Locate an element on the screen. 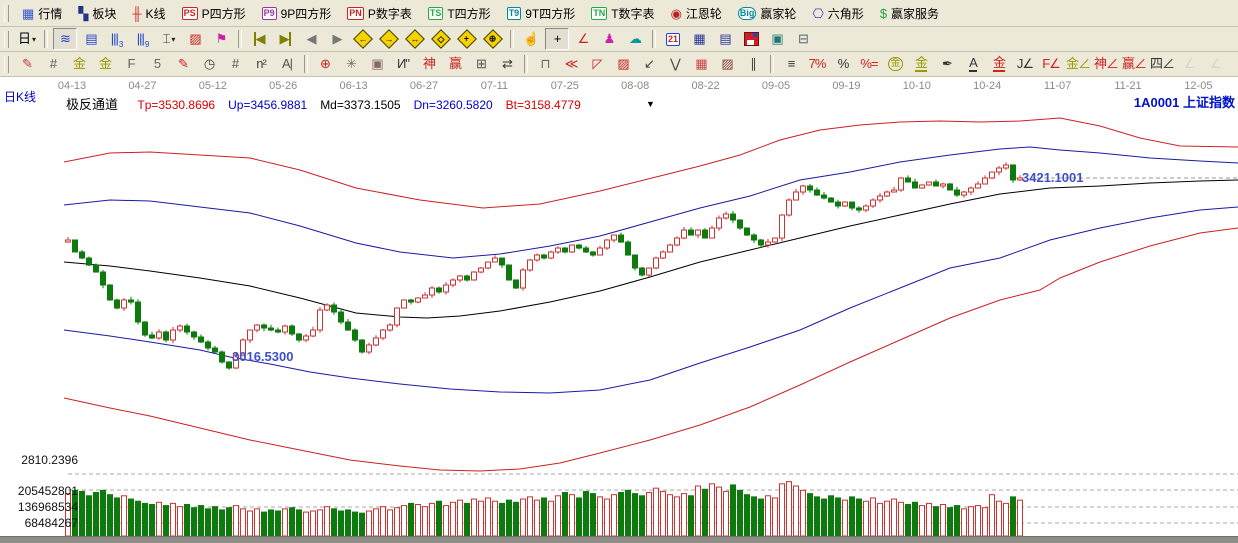  draw-shaded-box-button: ▨ is located at coordinates (623, 64).